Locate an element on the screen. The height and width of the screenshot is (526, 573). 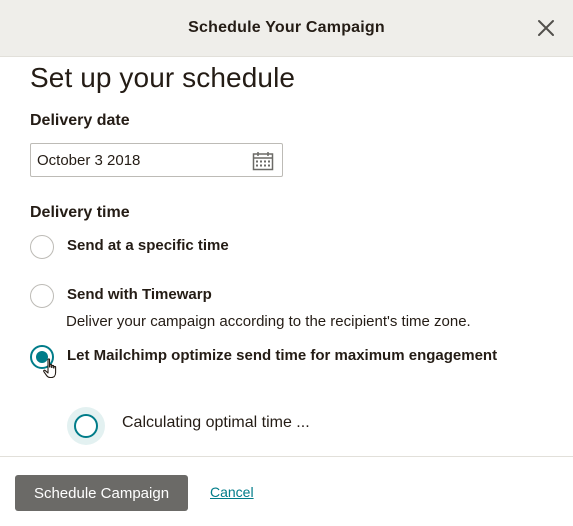
delivery-time-label: Delivery time is located at coordinates (80, 212).